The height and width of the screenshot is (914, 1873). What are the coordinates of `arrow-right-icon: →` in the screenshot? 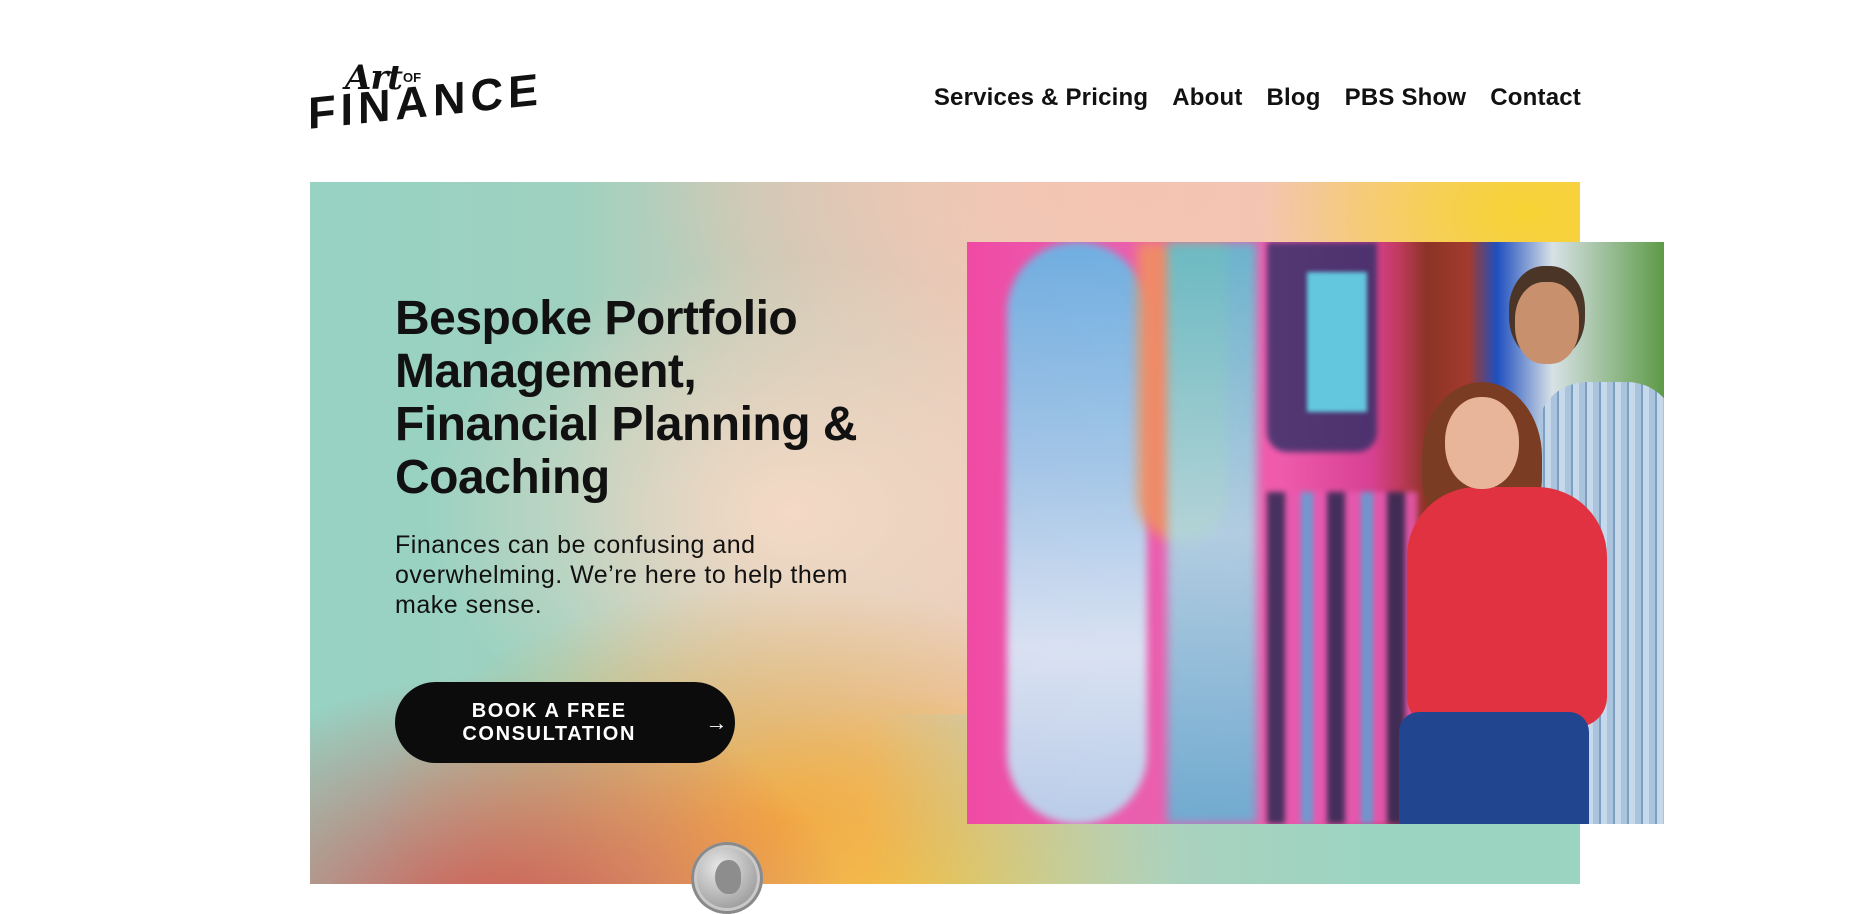 It's located at (717, 722).